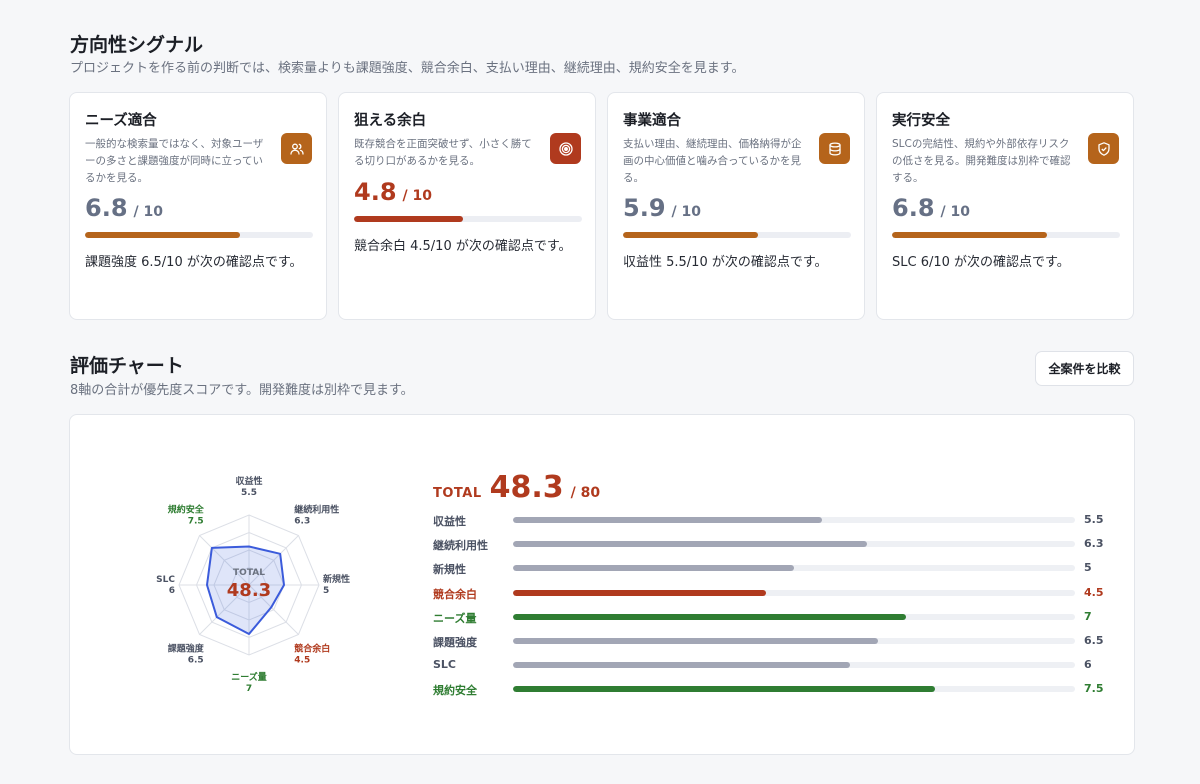 The width and height of the screenshot is (1200, 784). What do you see at coordinates (196, 660) in the screenshot?
I see `radar-axis-value: 6.5` at bounding box center [196, 660].